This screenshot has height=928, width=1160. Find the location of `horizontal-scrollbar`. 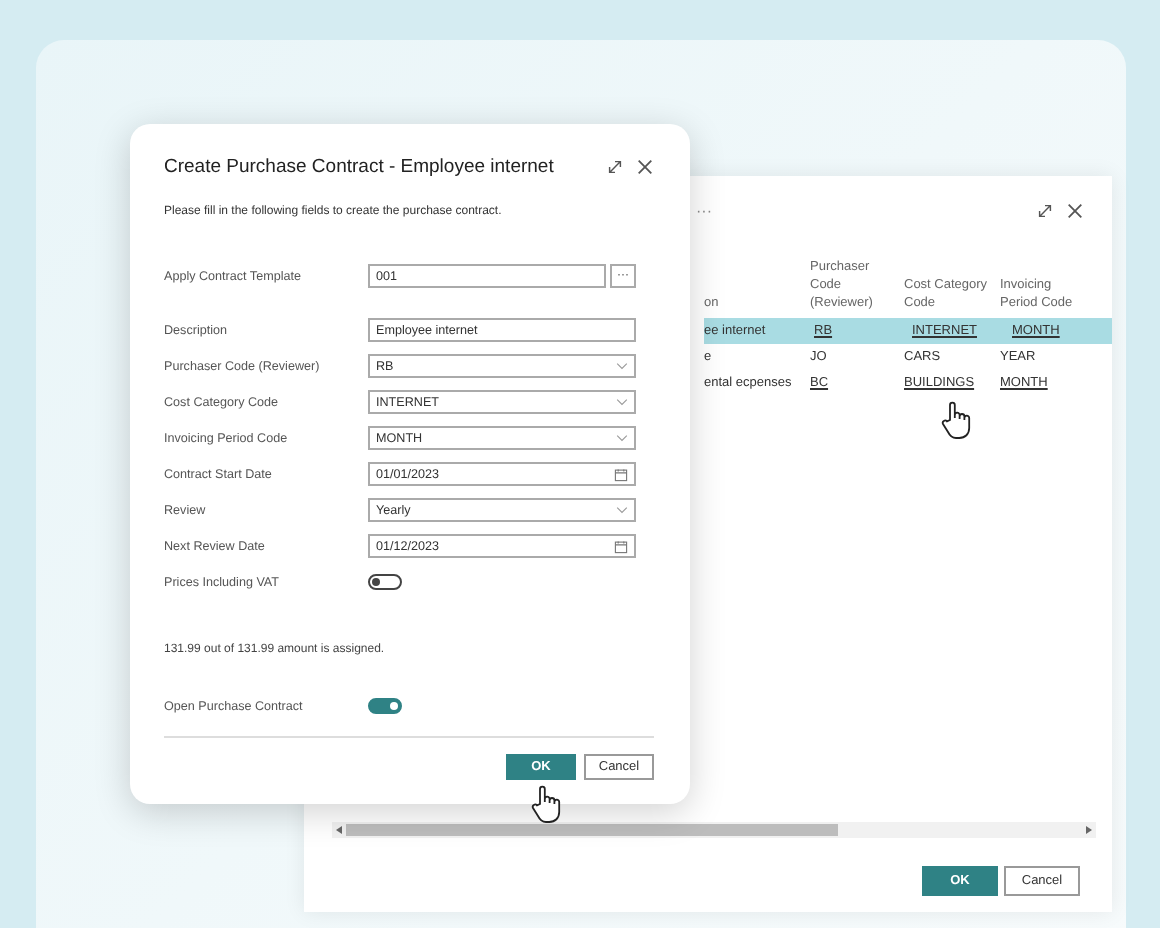

horizontal-scrollbar is located at coordinates (714, 830).